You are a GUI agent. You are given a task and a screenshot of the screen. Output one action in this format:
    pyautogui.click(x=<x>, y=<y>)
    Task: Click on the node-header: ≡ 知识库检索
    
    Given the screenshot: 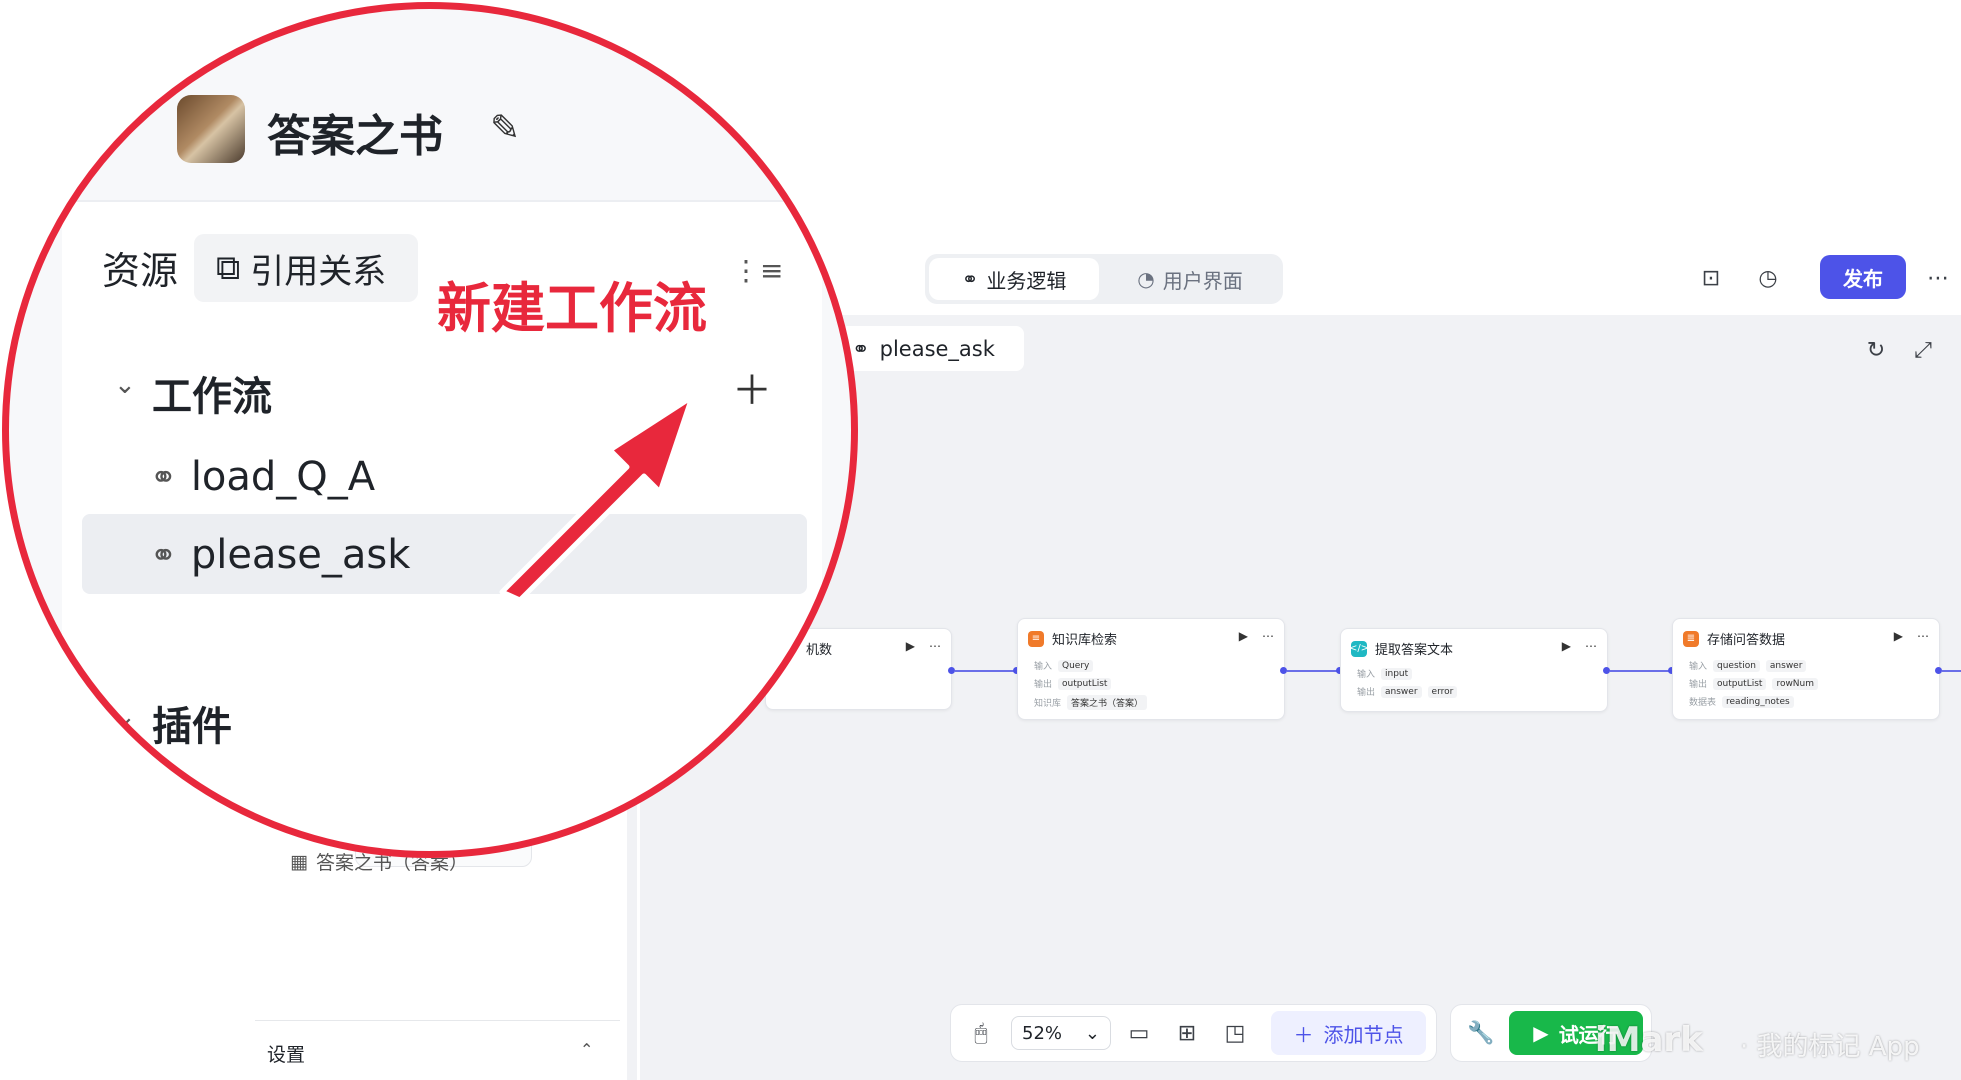 What is the action you would take?
    pyautogui.click(x=1072, y=638)
    